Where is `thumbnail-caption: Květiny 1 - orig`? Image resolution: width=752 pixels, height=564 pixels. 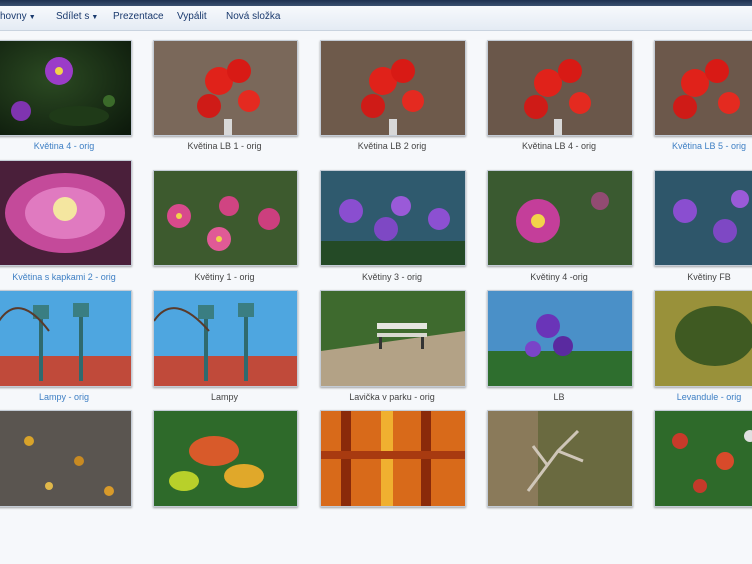 thumbnail-caption: Květiny 1 - orig is located at coordinates (224, 277).